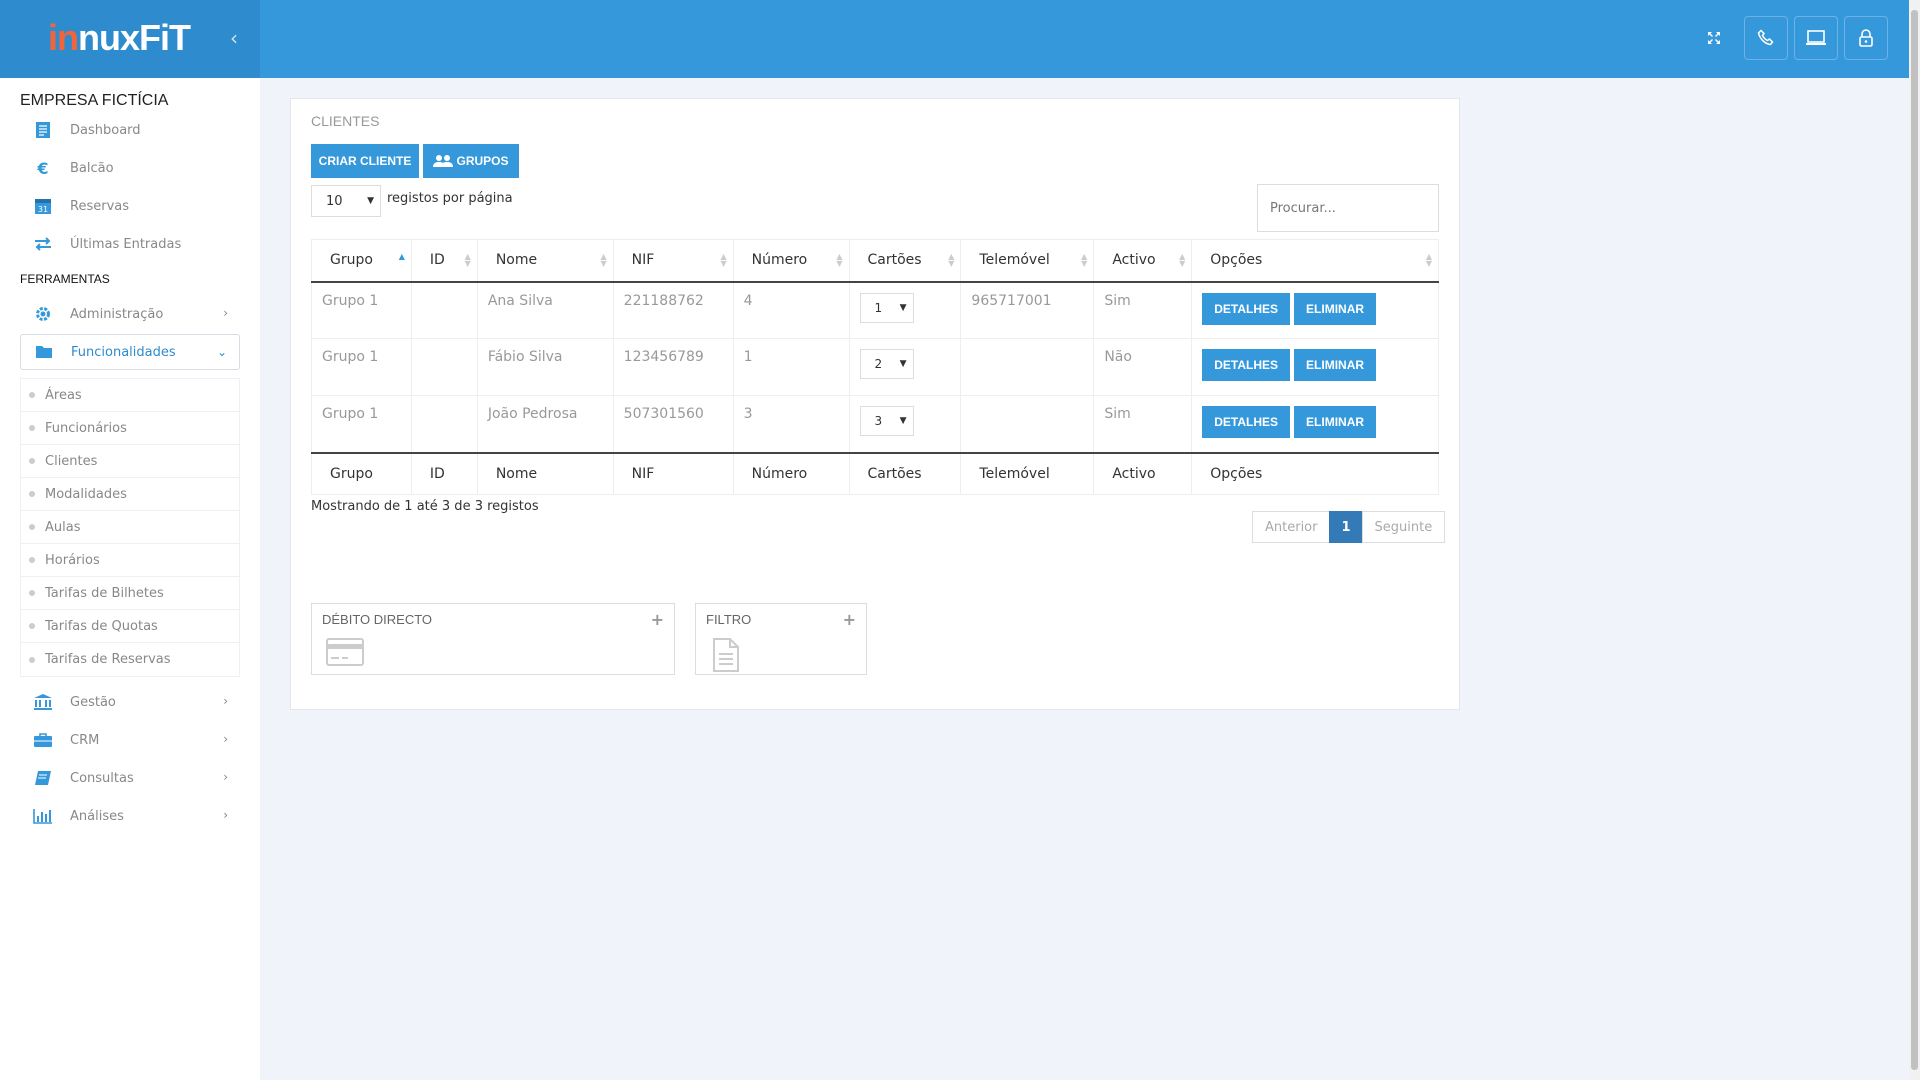 The width and height of the screenshot is (1920, 1080). I want to click on column-header-nif: NIF ▲ ▼, so click(673, 261).